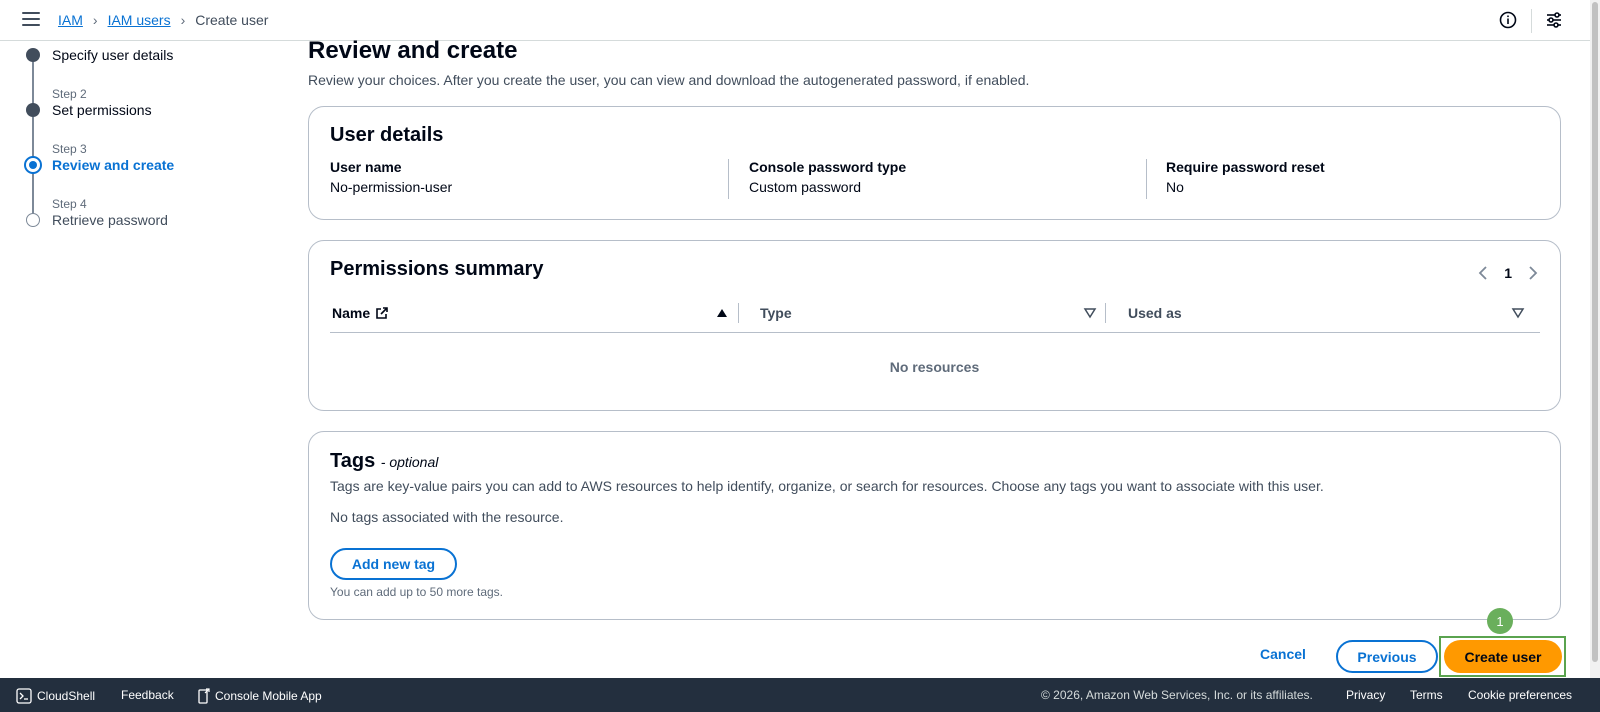  Describe the element at coordinates (1245, 167) in the screenshot. I see `field-key: Require password reset` at that location.